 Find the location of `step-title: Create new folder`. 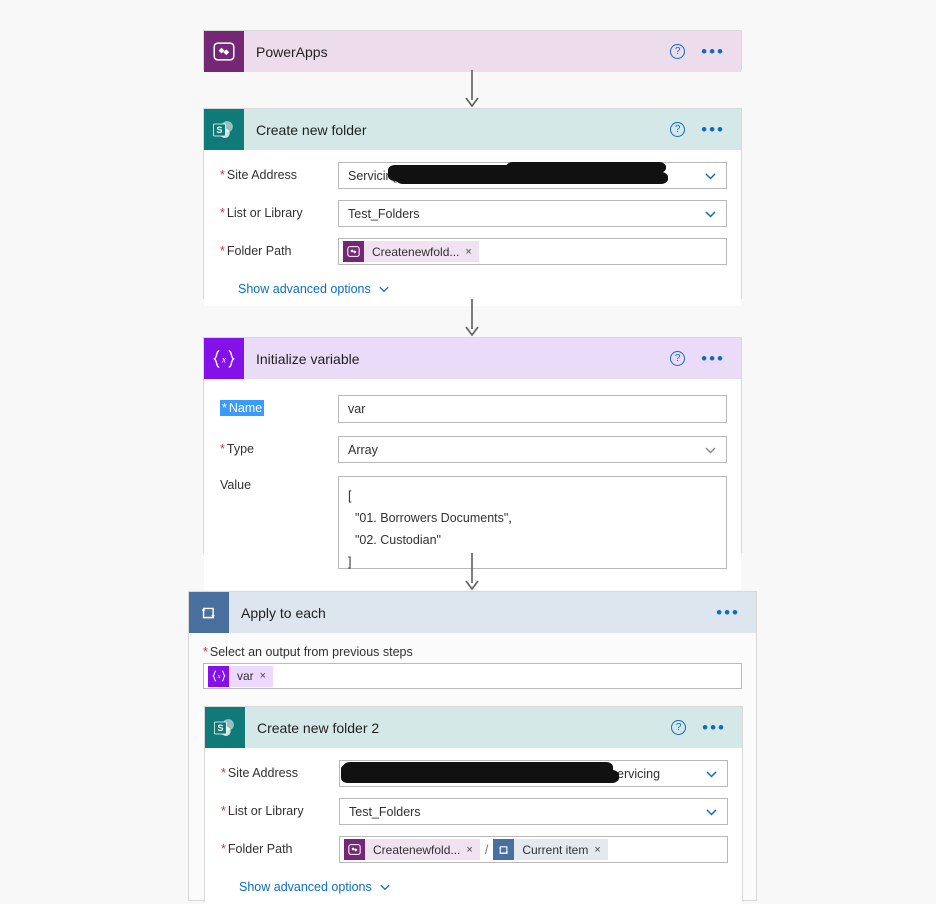

step-title: Create new folder is located at coordinates (311, 129).